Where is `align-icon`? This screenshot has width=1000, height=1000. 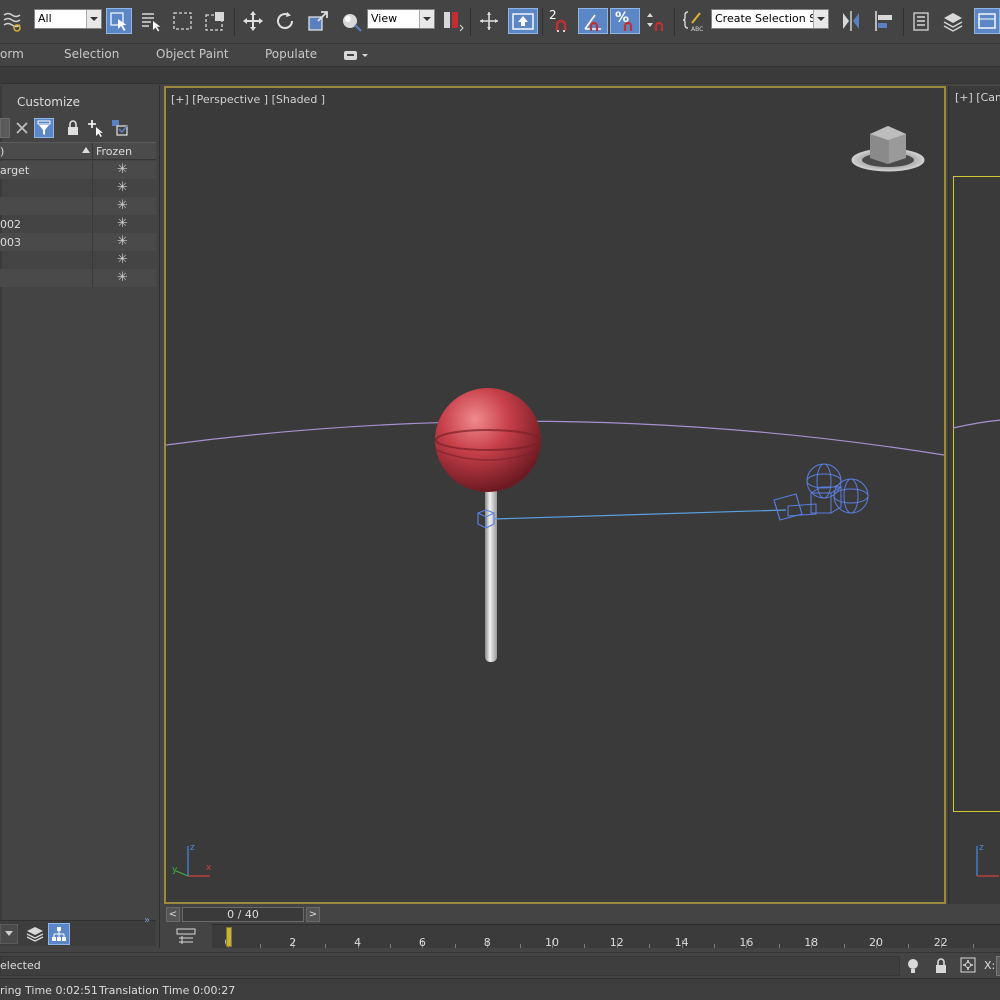 align-icon is located at coordinates (884, 21).